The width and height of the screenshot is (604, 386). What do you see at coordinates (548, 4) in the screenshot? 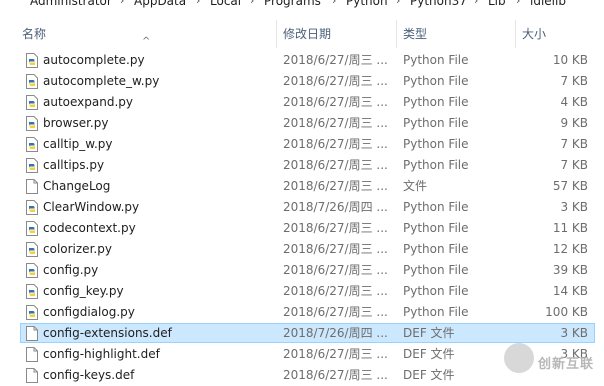
I see `breadcrumb-item: idlelib` at bounding box center [548, 4].